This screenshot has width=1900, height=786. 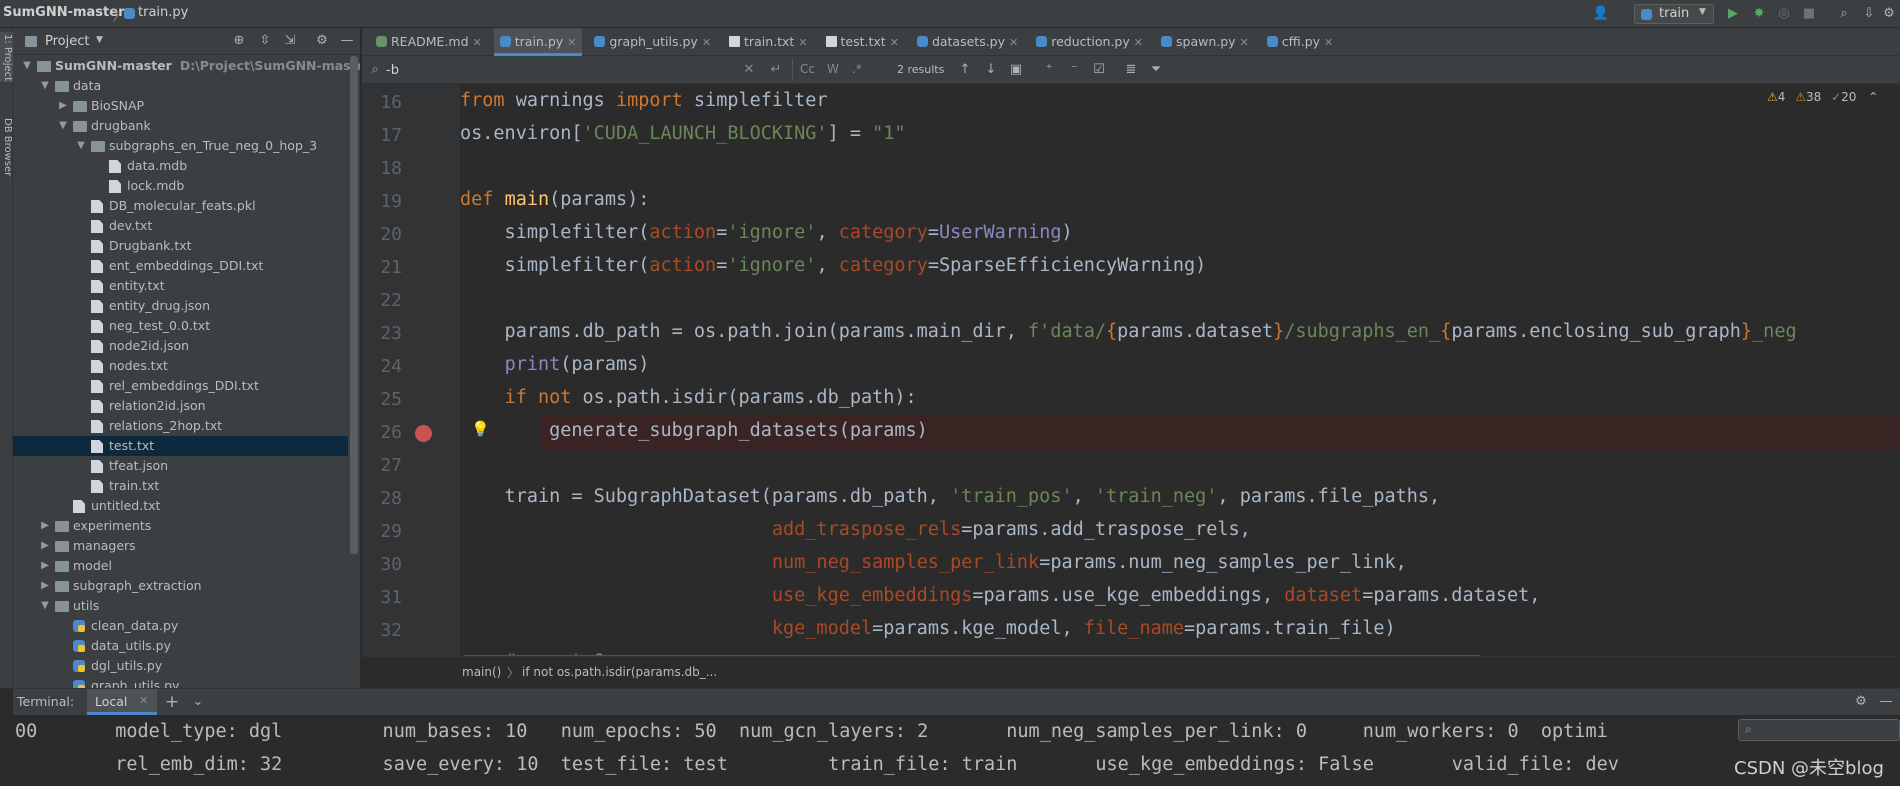 I want to click on tree-item: ▼ utils, so click(x=180, y=606).